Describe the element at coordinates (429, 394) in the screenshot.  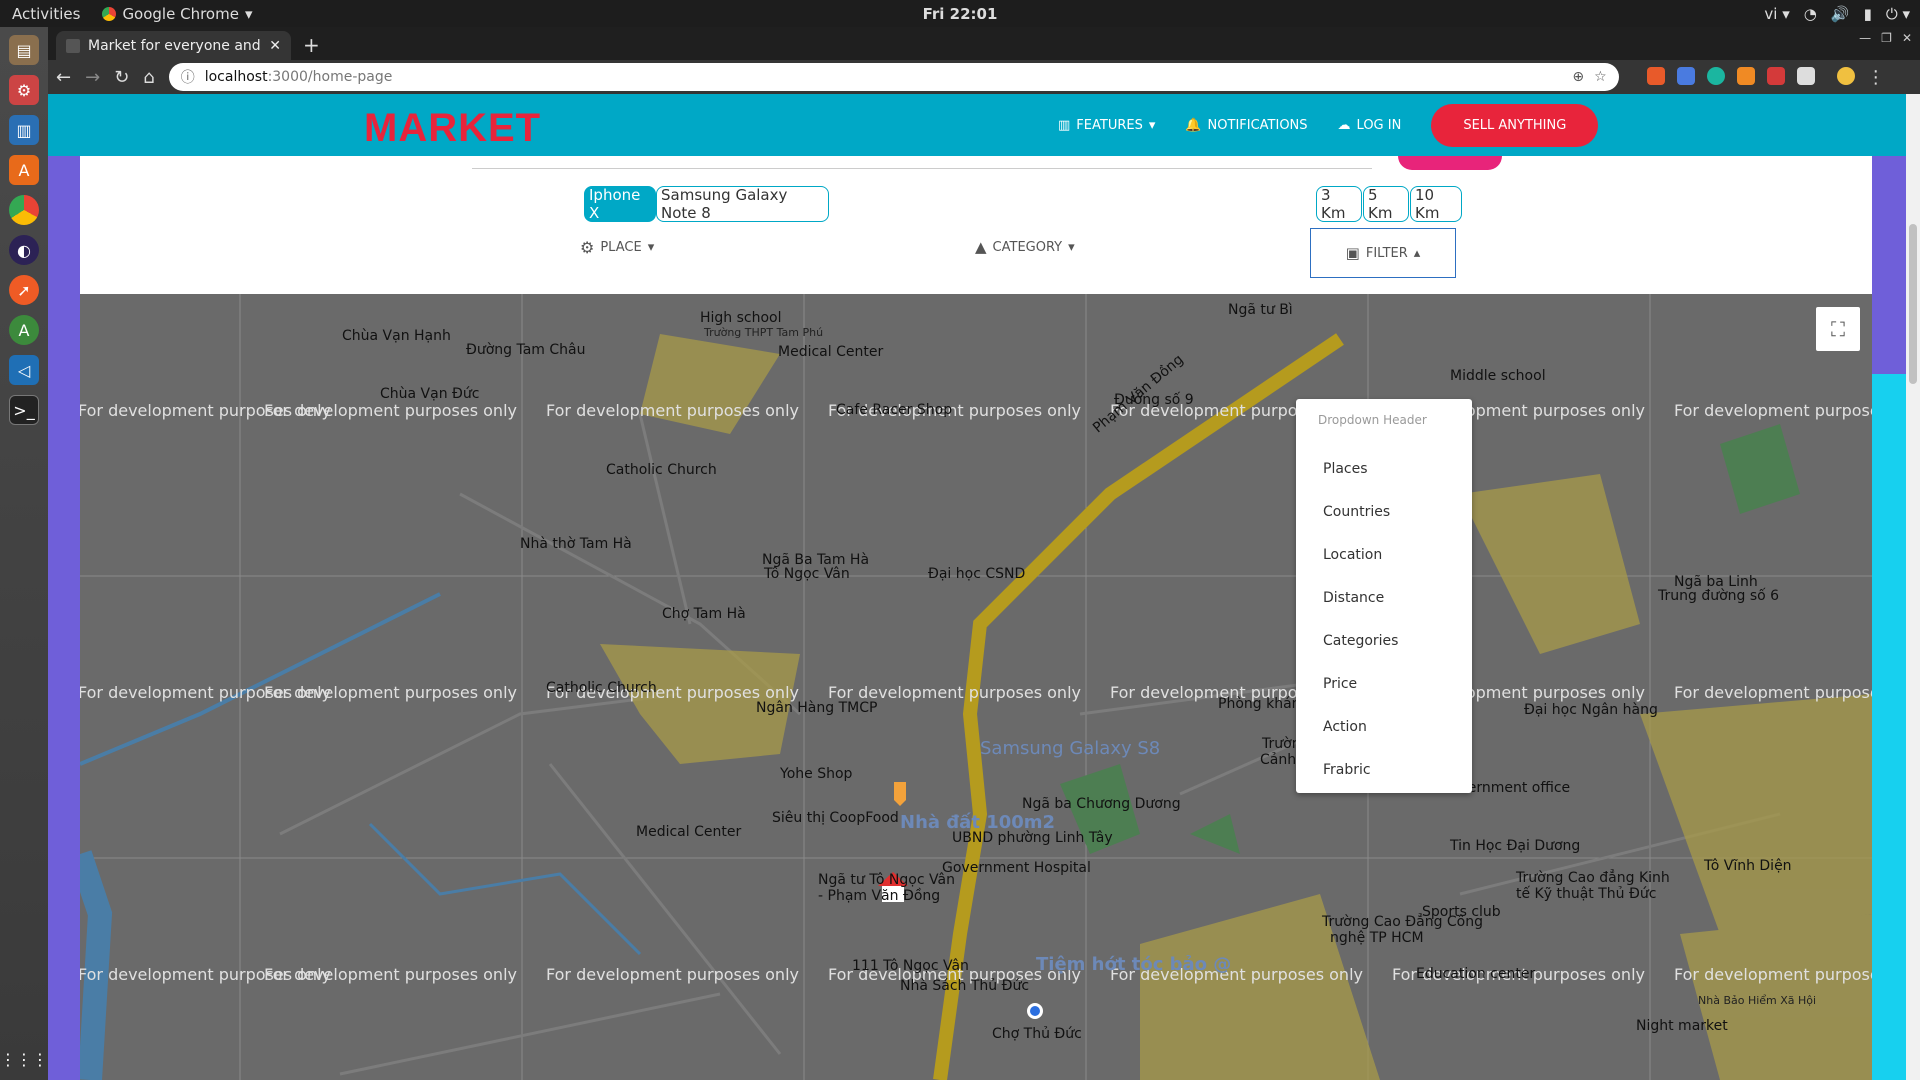
I see `map-label: Chùa Vạn Đức` at that location.